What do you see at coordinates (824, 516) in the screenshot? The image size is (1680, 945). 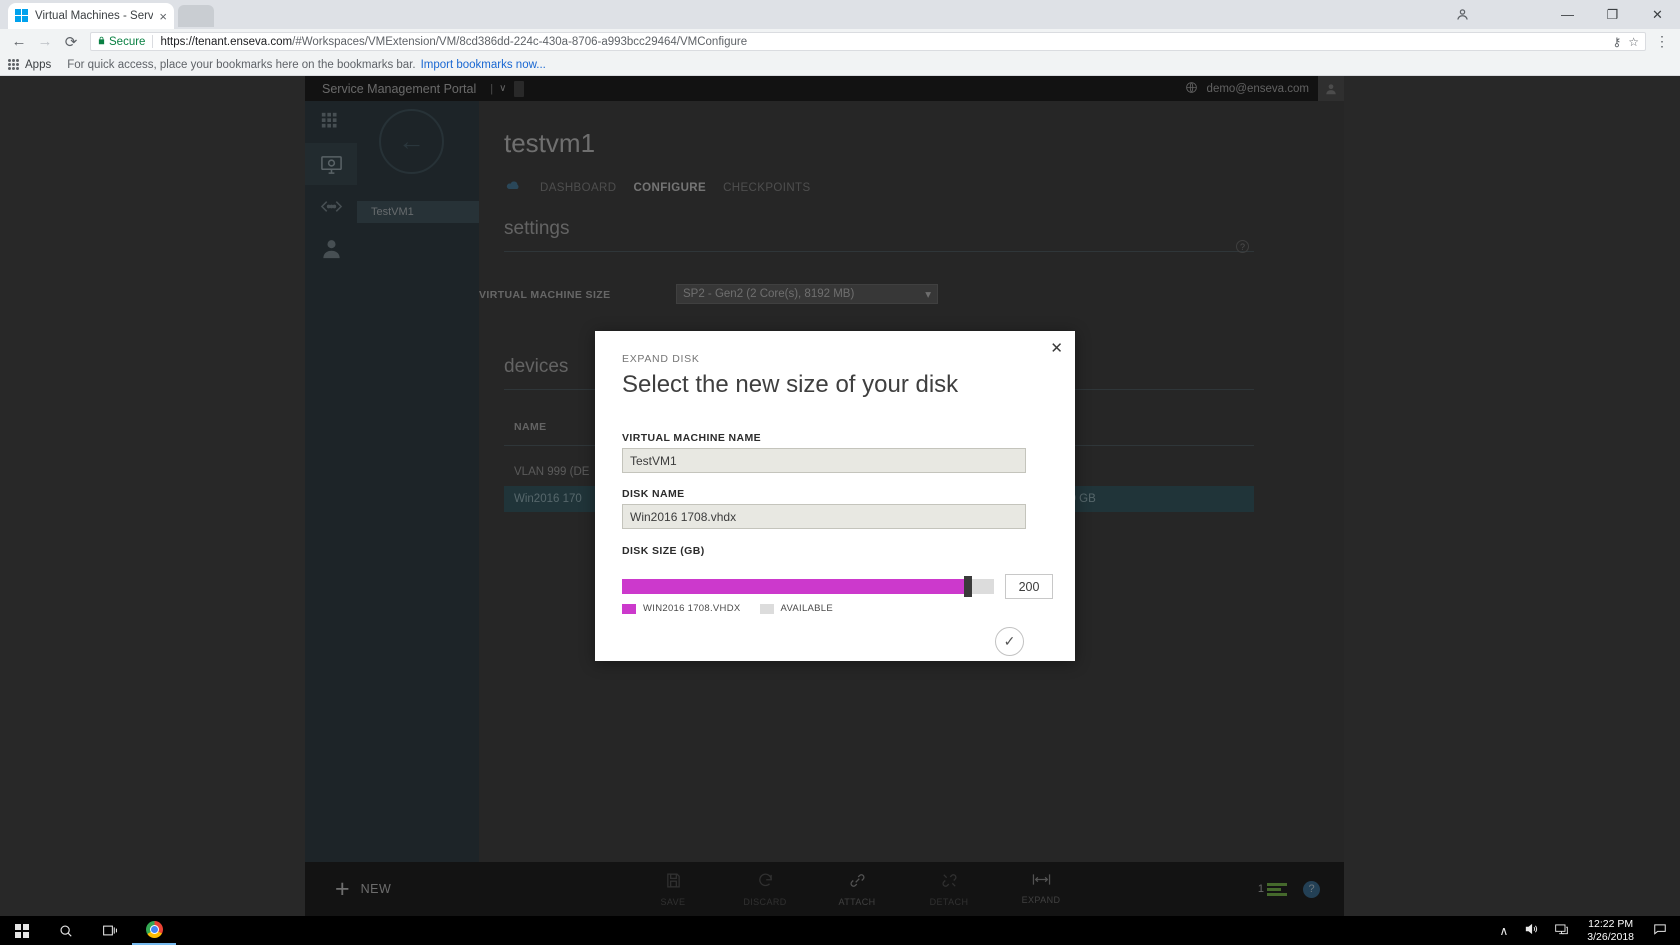 I see `disk-name-input` at bounding box center [824, 516].